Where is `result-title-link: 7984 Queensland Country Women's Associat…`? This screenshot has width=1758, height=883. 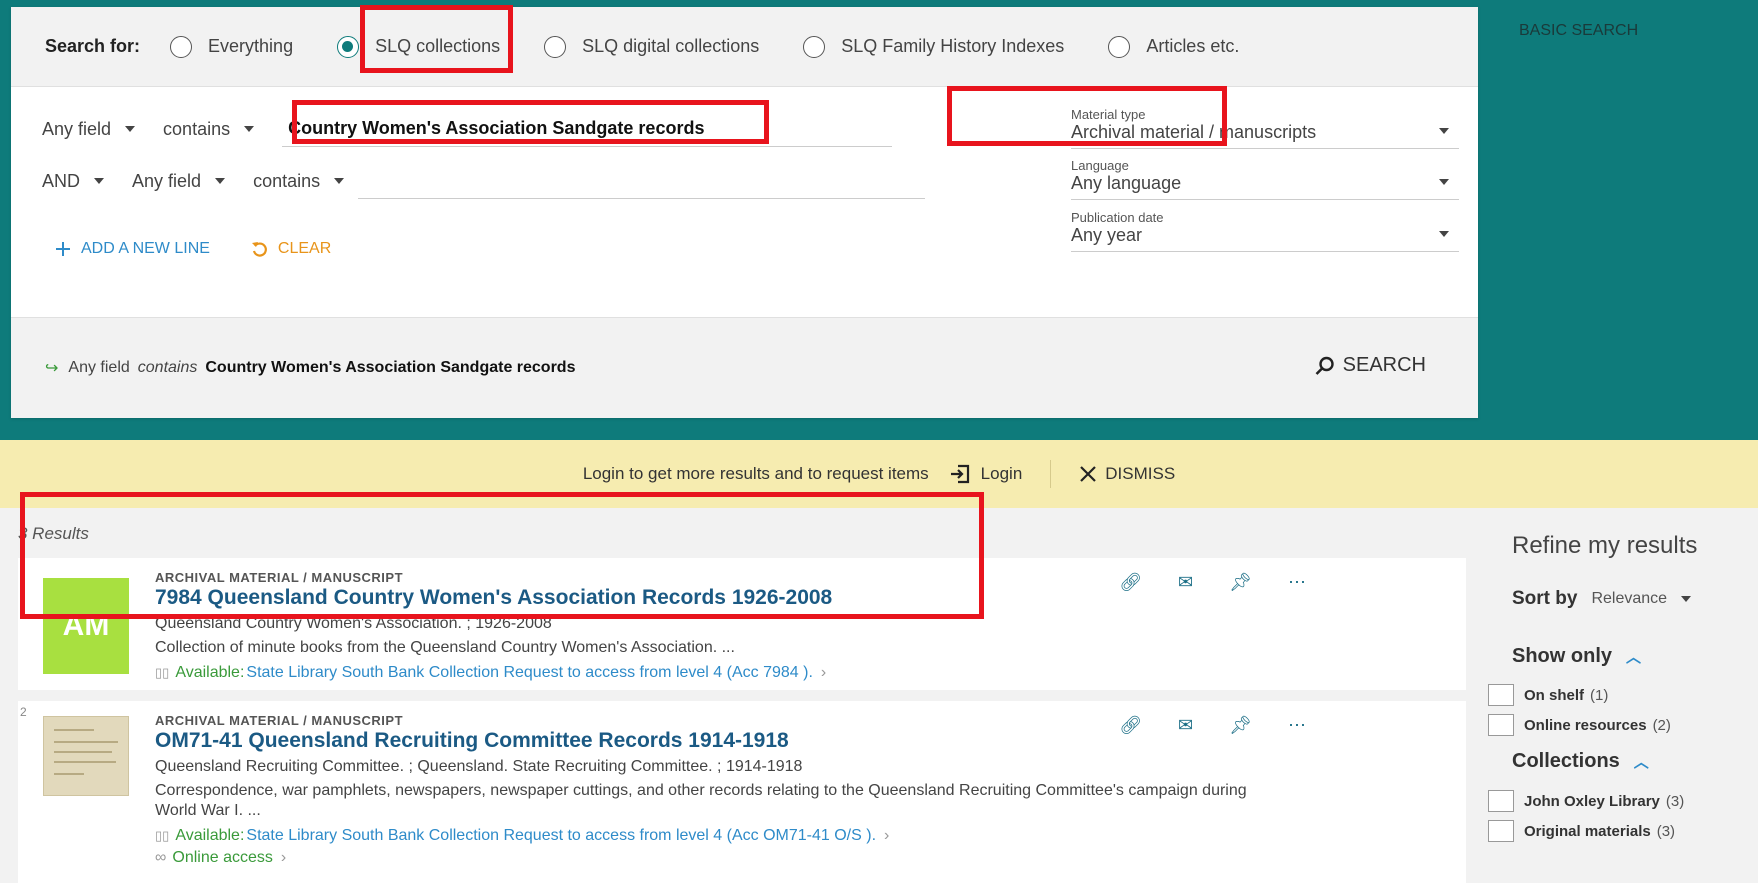 result-title-link: 7984 Queensland Country Women's Associat… is located at coordinates (705, 598).